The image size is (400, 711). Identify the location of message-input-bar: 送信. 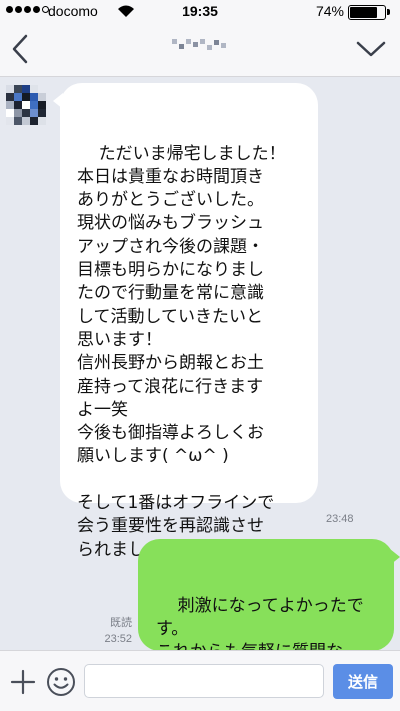
(200, 680).